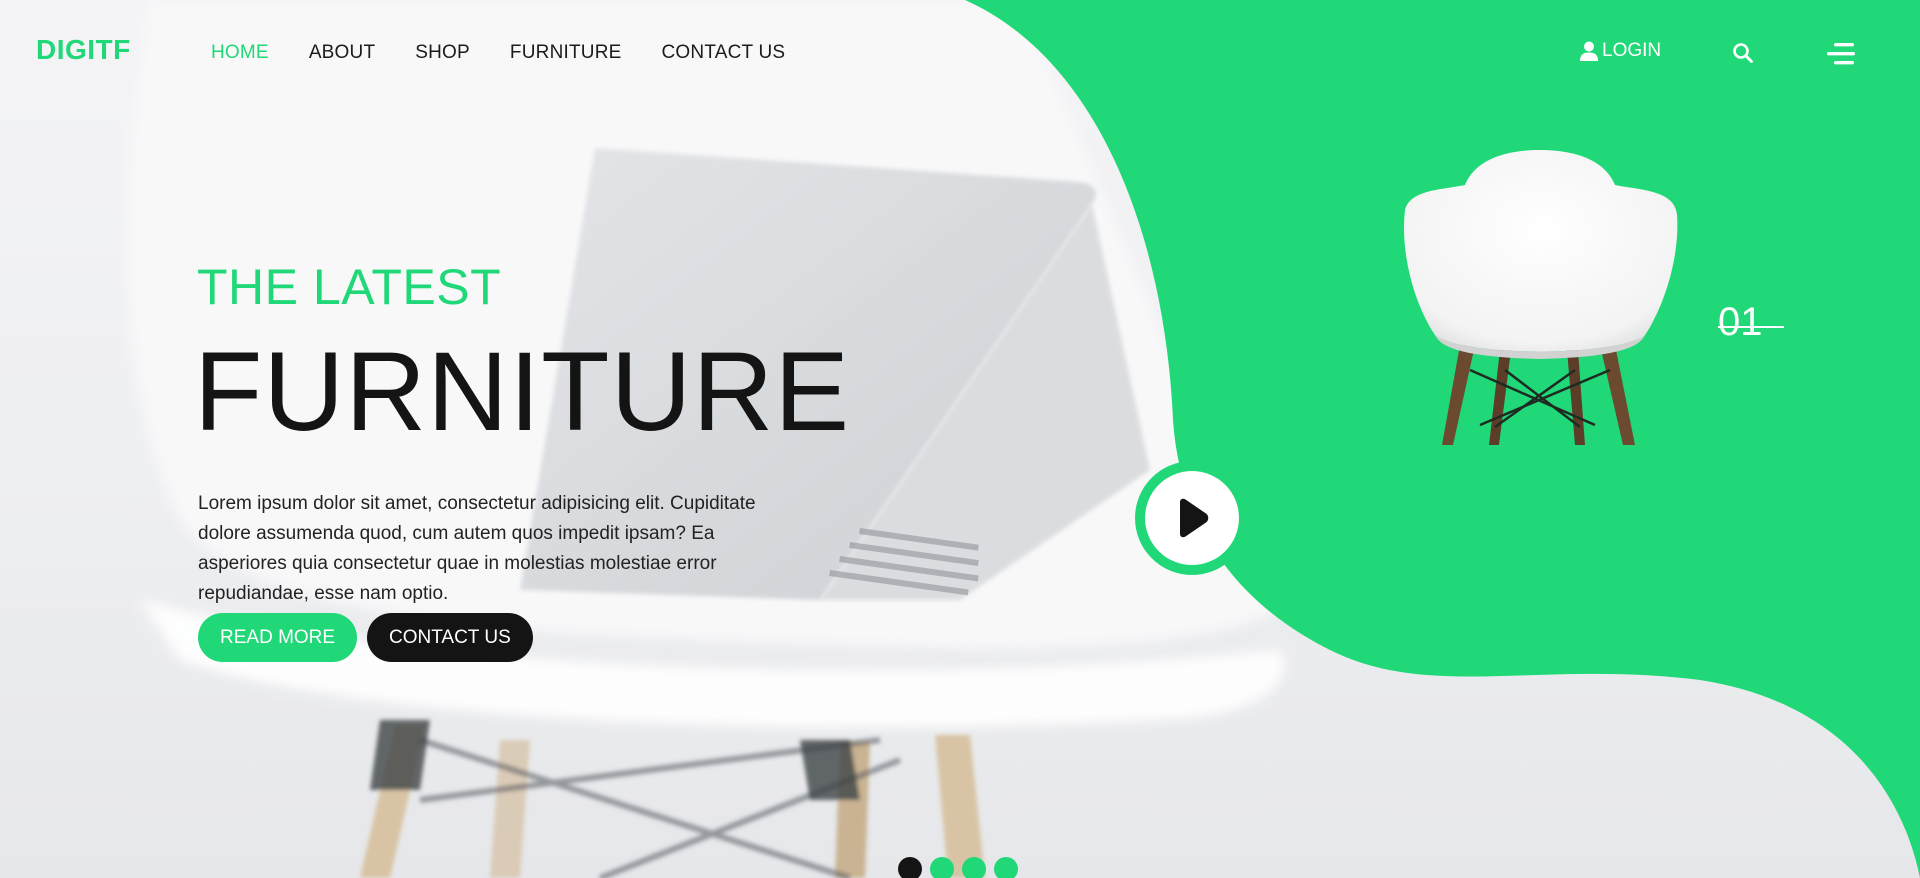 The height and width of the screenshot is (878, 1920). What do you see at coordinates (1632, 50) in the screenshot?
I see `login-label: LOGIN` at bounding box center [1632, 50].